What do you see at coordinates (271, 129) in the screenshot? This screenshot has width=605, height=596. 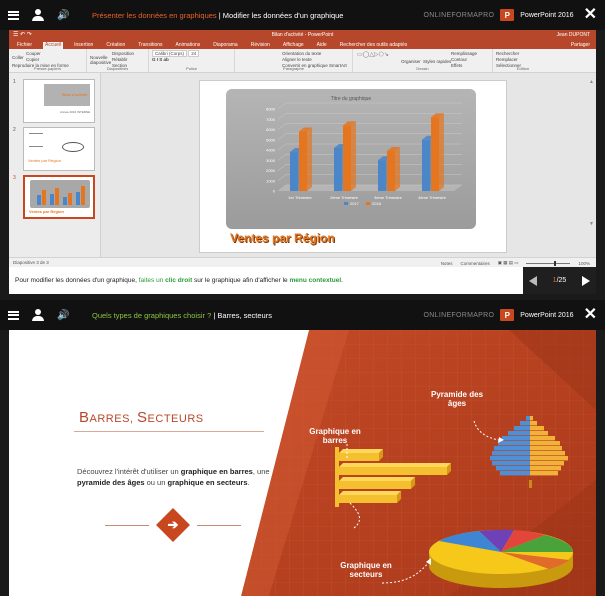 I see `y-tick-label: 6000` at bounding box center [271, 129].